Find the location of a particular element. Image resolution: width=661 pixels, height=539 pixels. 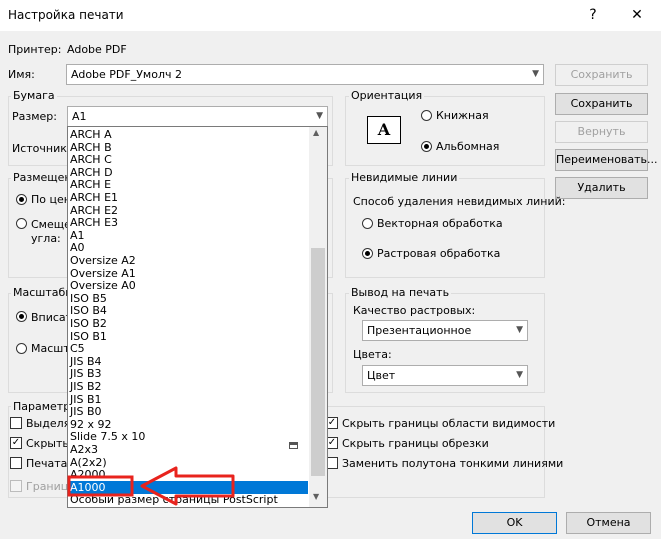

annotation-highlight-box is located at coordinates (100, 486).